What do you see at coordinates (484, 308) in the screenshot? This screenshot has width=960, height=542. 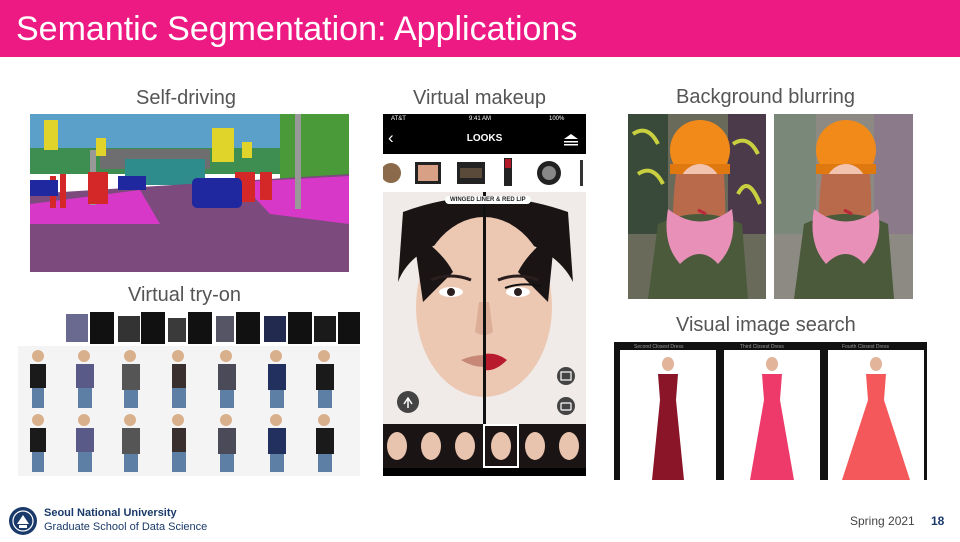 I see `face-preview` at bounding box center [484, 308].